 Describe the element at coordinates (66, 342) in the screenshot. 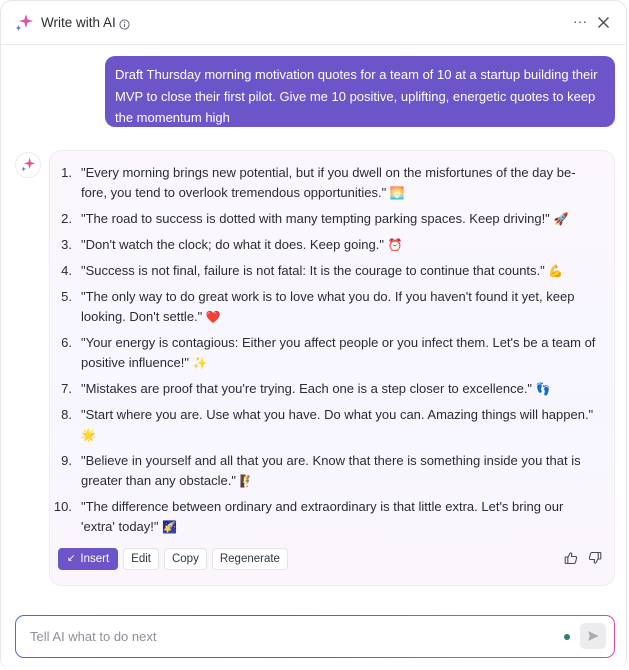

I see `quote-number: 6.` at that location.